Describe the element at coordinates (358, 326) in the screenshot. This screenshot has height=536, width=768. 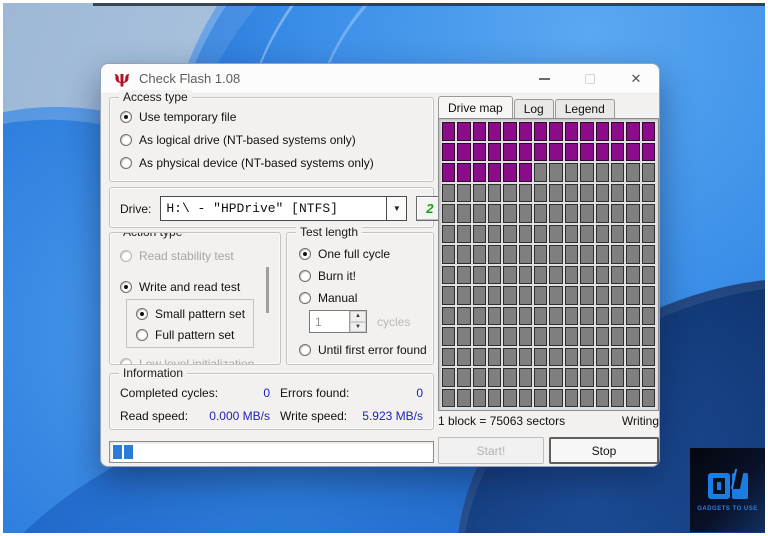
I see `spin-down-icon: ▼` at that location.